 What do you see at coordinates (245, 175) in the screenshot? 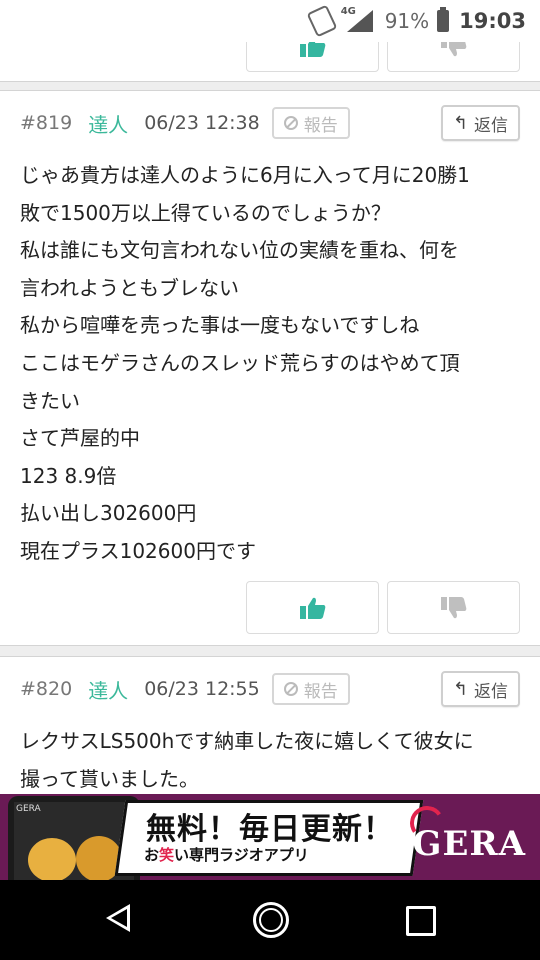
I see `post-line: じゃあ貴方は達人のように6月に入って月に20勝1` at bounding box center [245, 175].